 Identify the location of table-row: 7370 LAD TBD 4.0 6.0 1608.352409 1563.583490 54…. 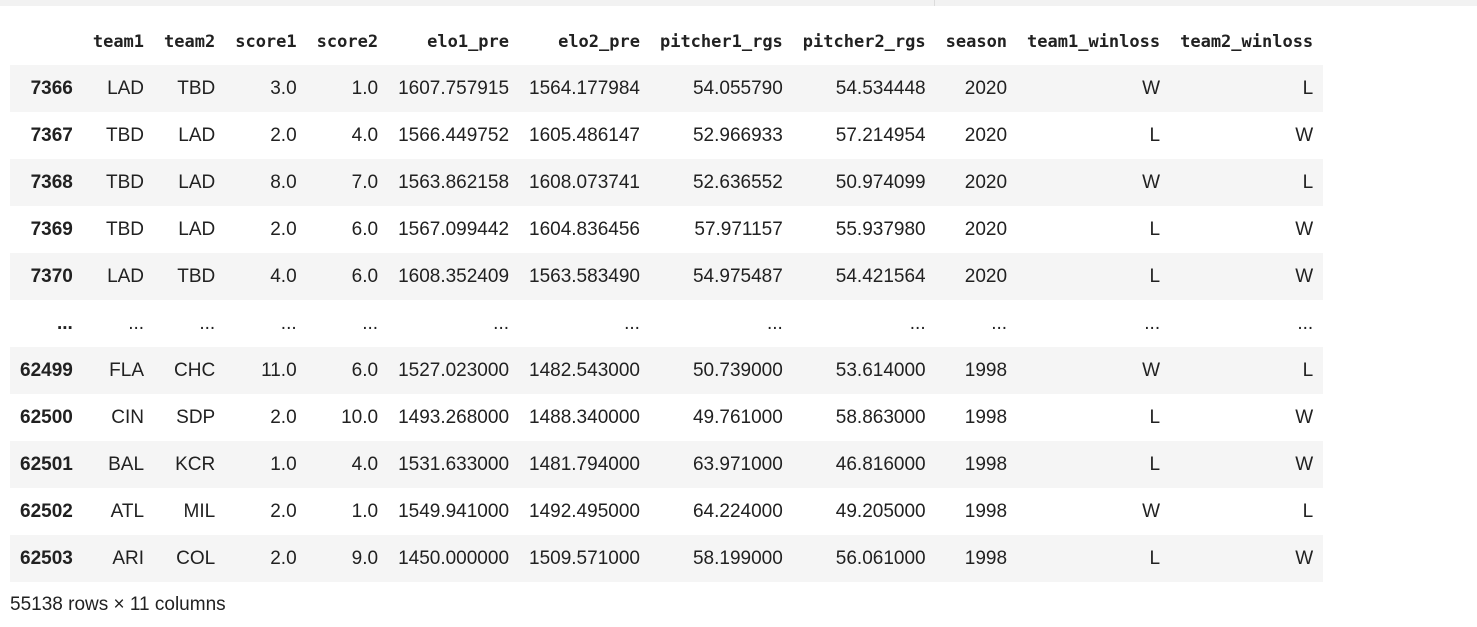
(667, 276).